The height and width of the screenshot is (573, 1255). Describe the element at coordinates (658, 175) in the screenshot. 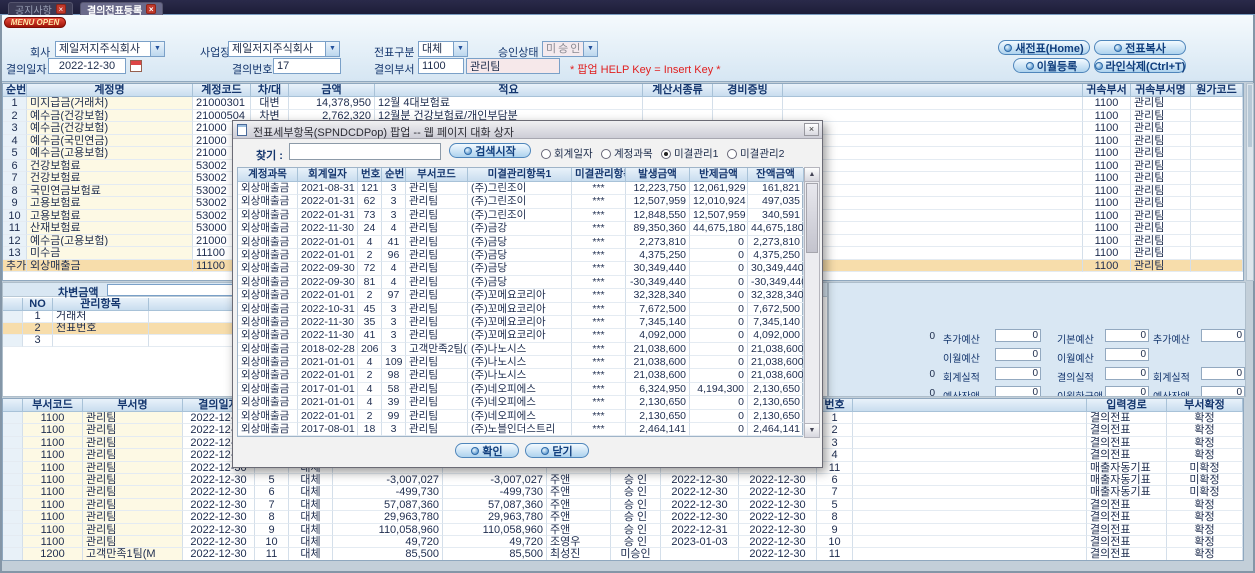

I see `column-header: 발생금액` at that location.